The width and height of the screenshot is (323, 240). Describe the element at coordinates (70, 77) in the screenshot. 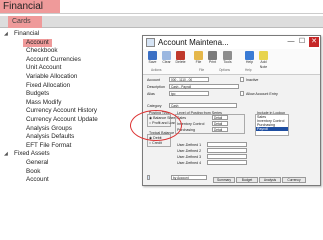

I see `tree-item: Variable Allocation` at that location.